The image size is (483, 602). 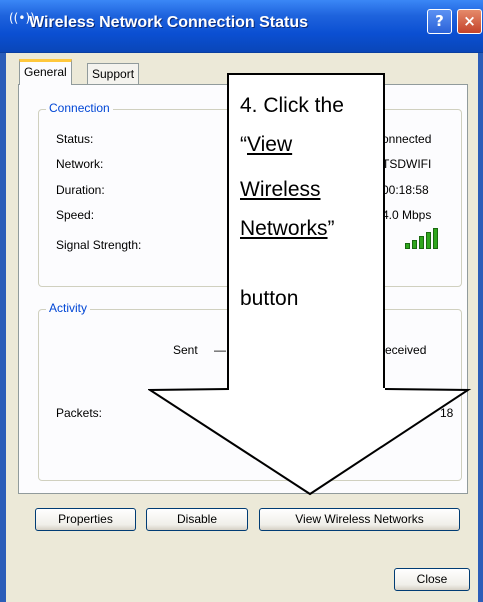 I want to click on status-value: onnected, so click(x=407, y=139).